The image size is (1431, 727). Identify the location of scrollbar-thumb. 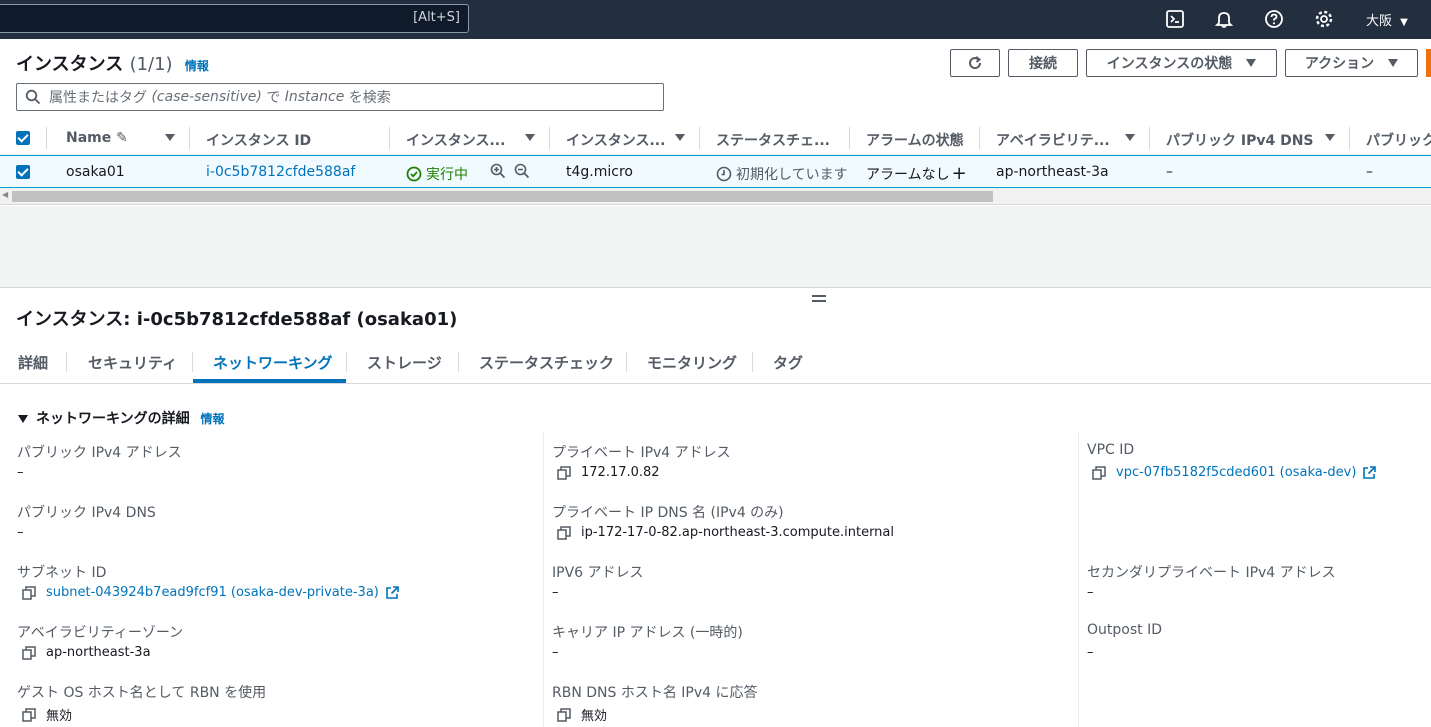
(502, 196).